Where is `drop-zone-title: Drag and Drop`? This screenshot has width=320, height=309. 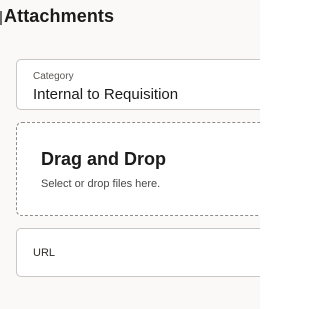 drop-zone-title: Drag and Drop is located at coordinates (104, 159).